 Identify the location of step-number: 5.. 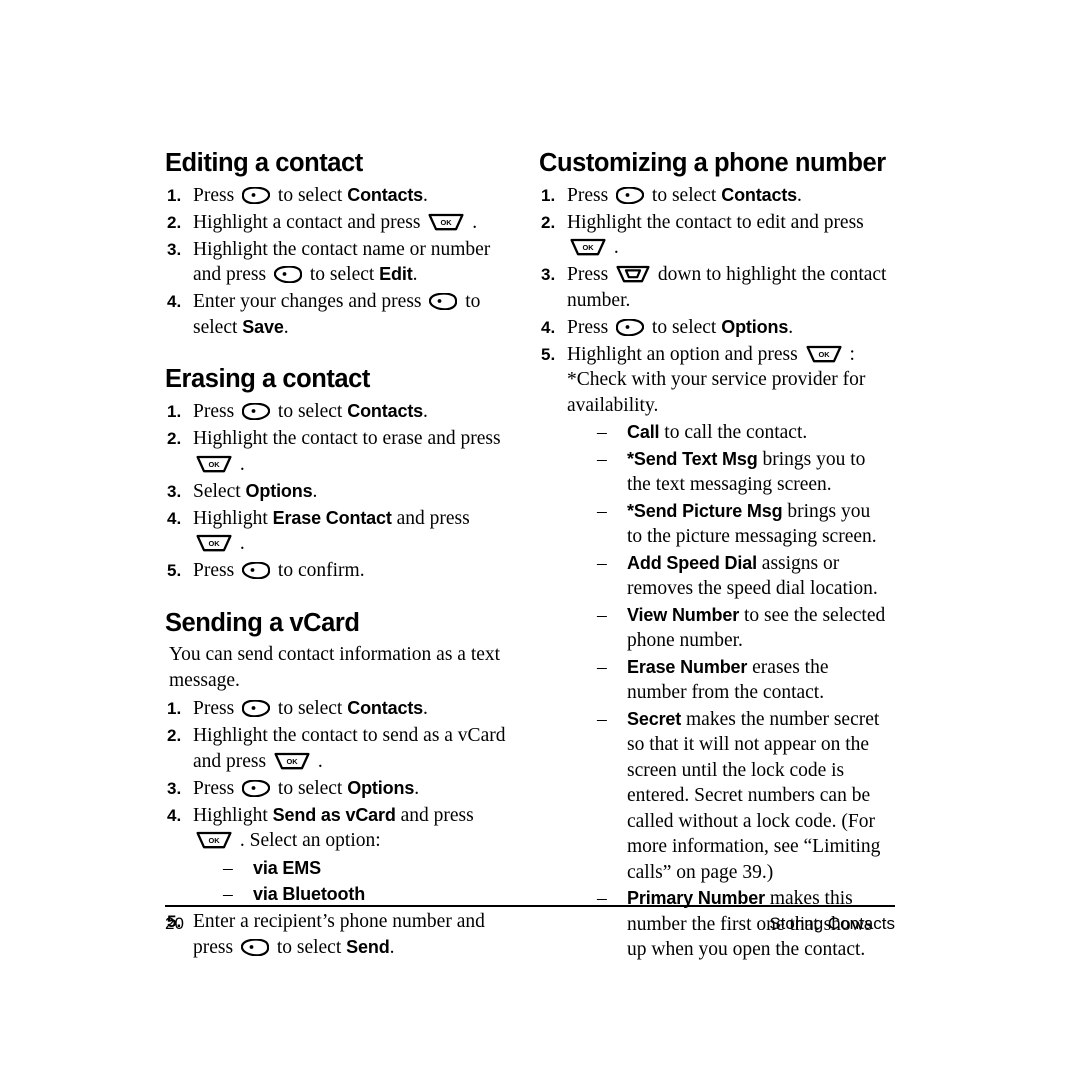
(174, 571).